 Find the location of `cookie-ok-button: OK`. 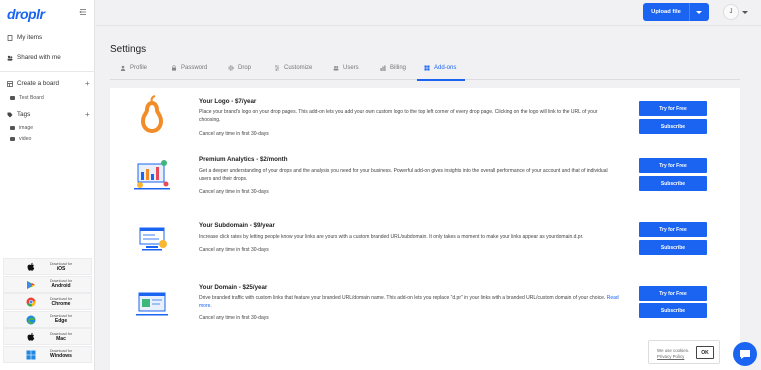

cookie-ok-button: OK is located at coordinates (705, 352).